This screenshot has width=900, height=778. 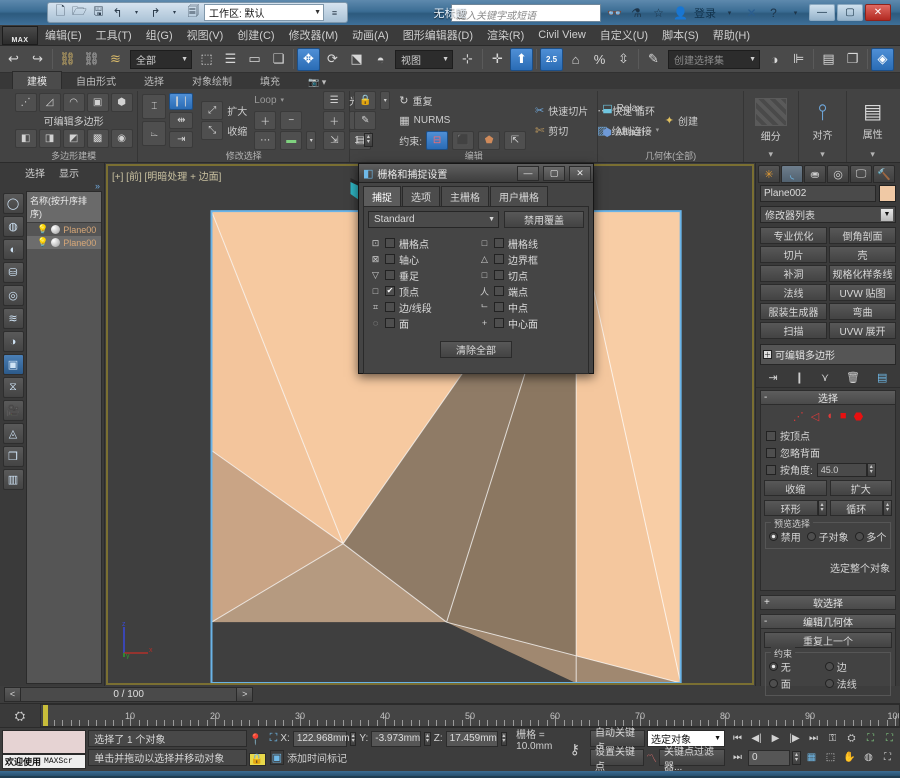 I want to click on time-configuration-icon: ⛭, so click(x=851, y=738).